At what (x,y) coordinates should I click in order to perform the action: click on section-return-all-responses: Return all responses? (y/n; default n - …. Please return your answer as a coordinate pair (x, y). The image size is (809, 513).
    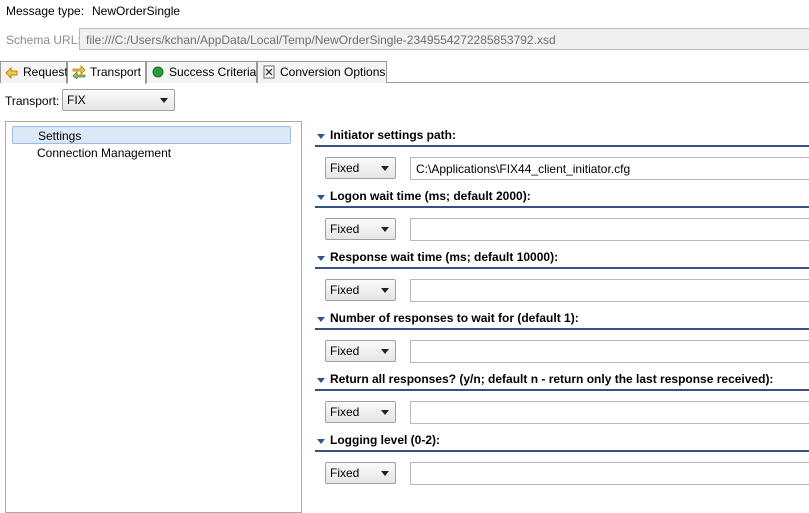
    Looking at the image, I should click on (562, 381).